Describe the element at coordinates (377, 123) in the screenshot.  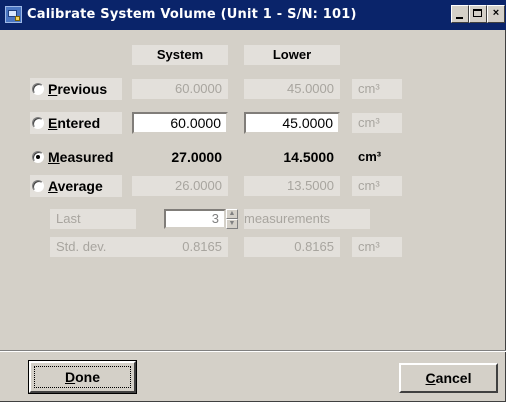
I see `entered-unit: cm³` at that location.